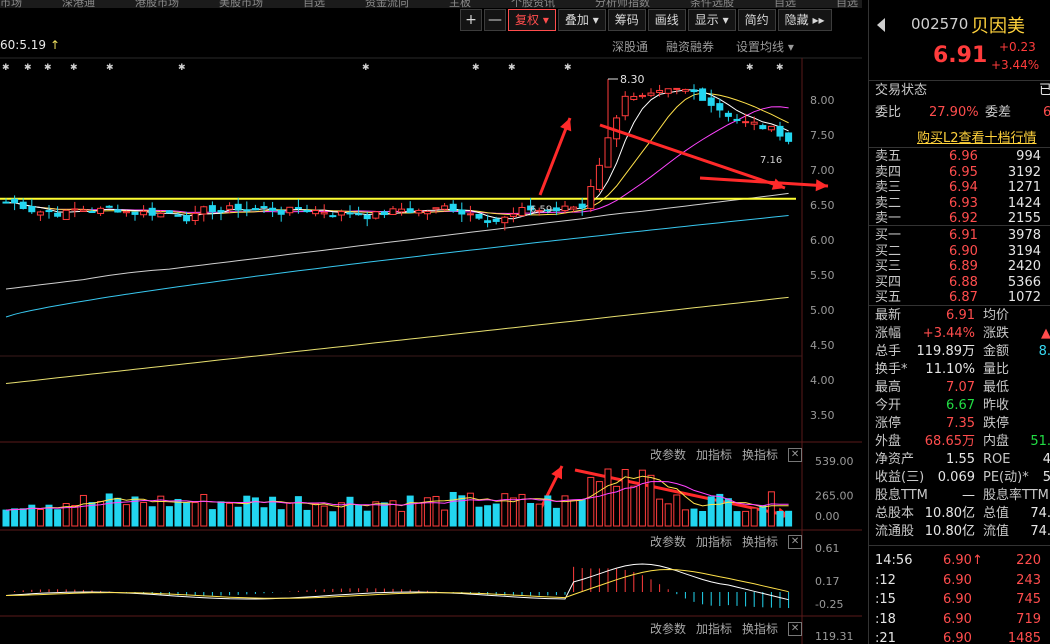 This screenshot has height=644, width=1050. Describe the element at coordinates (996, 531) in the screenshot. I see `stat-label: 流值` at that location.